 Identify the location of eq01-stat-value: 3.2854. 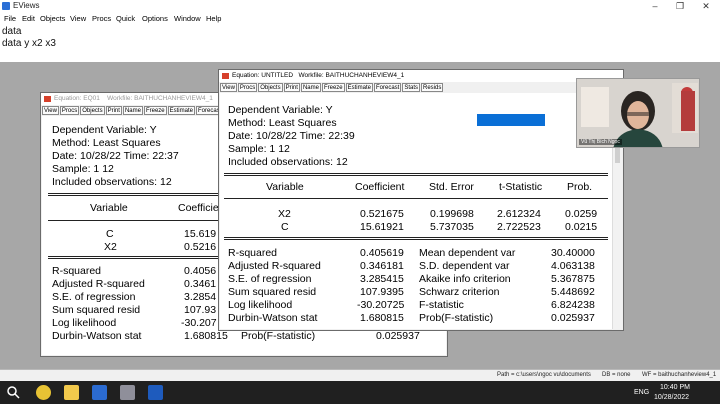
(200, 297).